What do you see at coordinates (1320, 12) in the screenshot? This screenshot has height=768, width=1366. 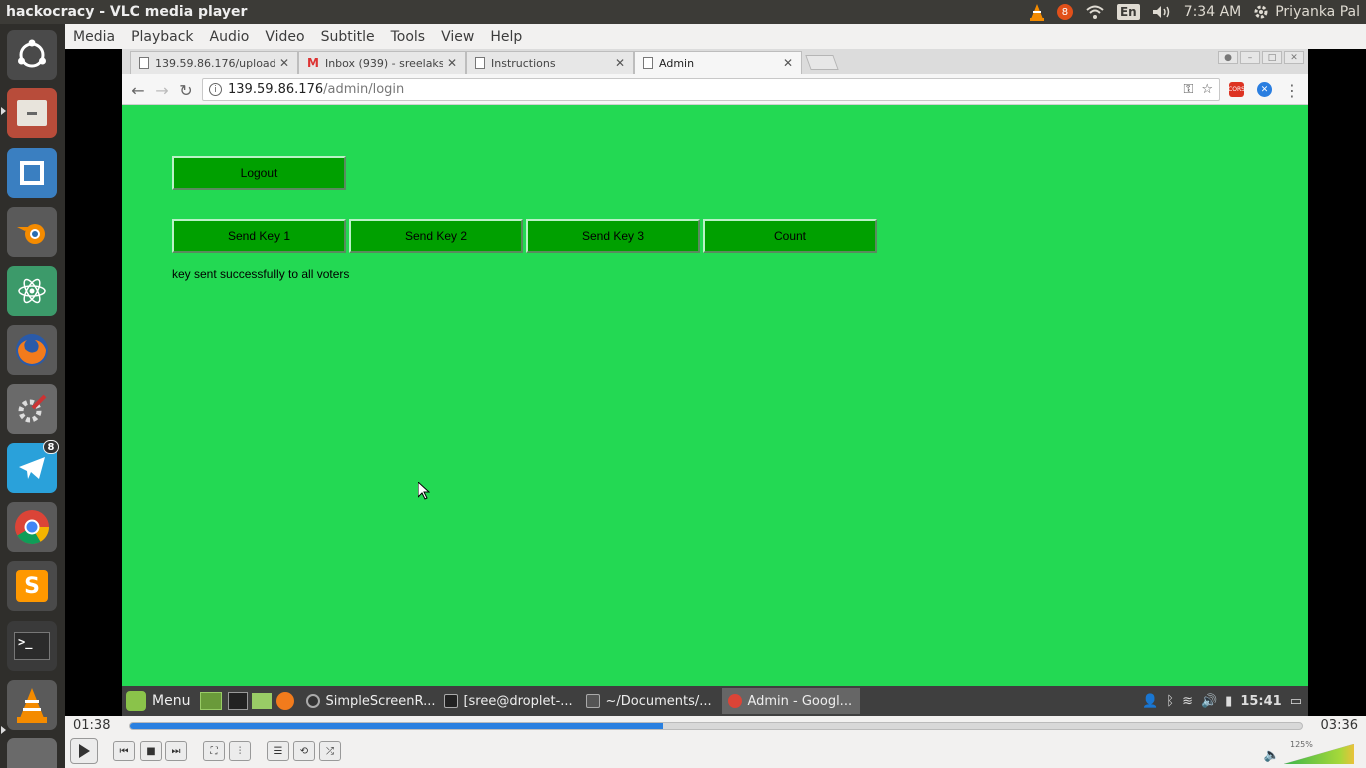 I see `user-name: Priyanka Pal` at bounding box center [1320, 12].